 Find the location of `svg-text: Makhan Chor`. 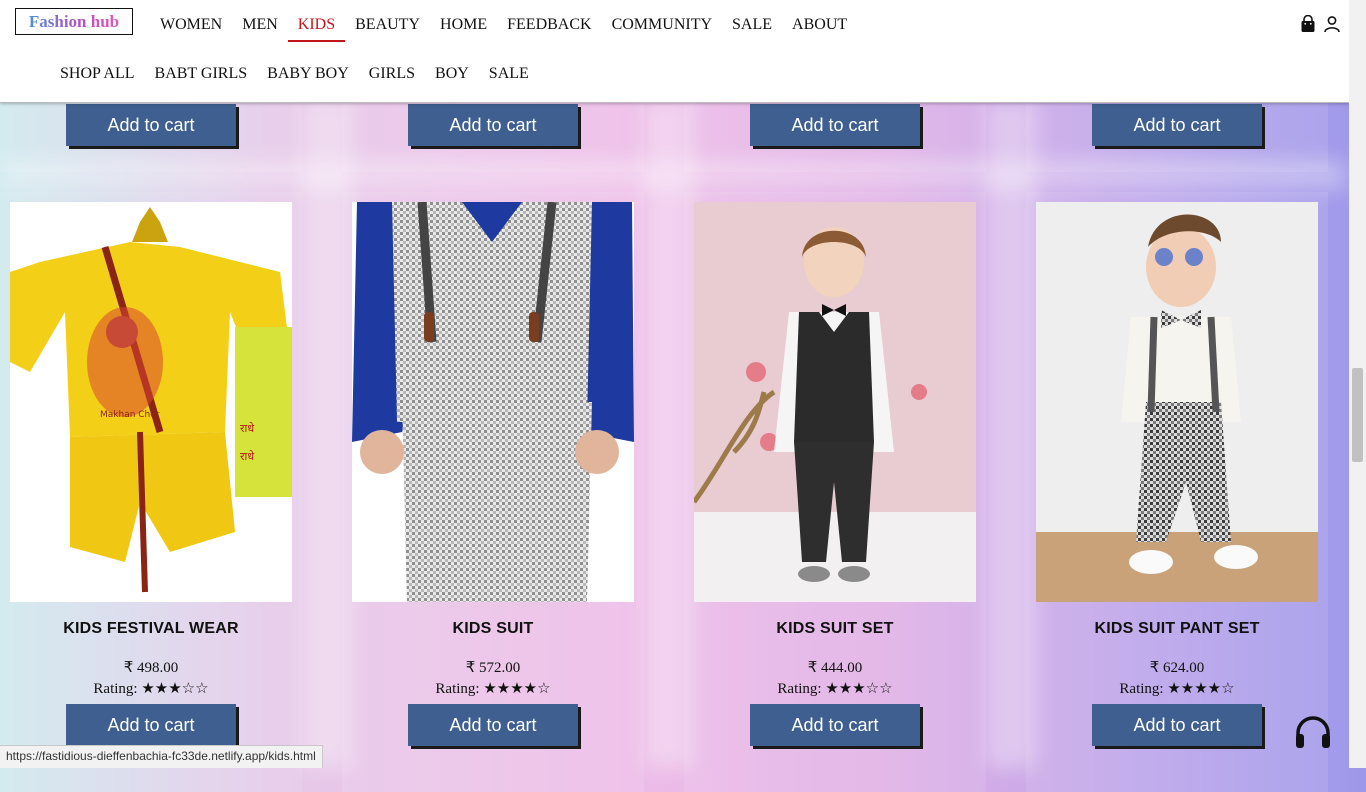

svg-text: Makhan Chor is located at coordinates (130, 415).